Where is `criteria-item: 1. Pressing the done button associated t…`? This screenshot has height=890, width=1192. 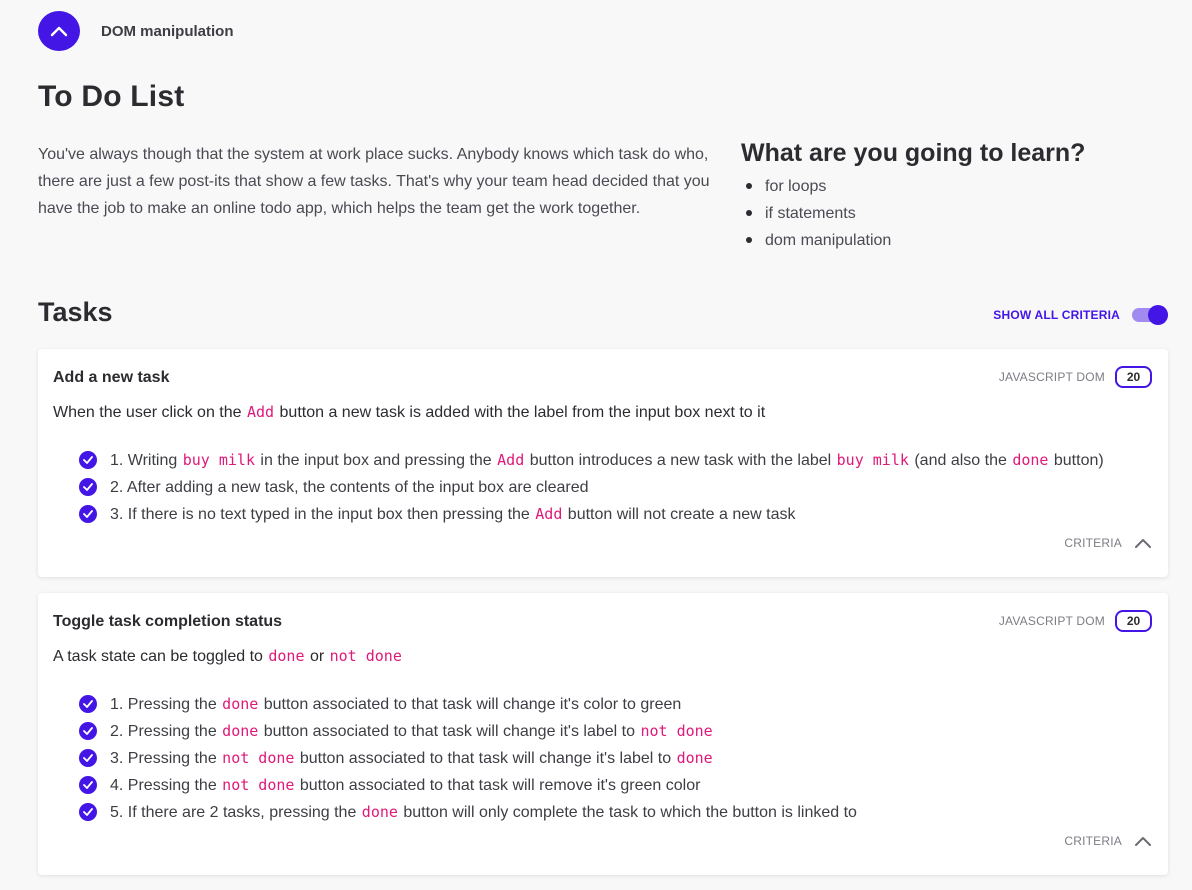
criteria-item: 1. Pressing the done button associated t… is located at coordinates (468, 704).